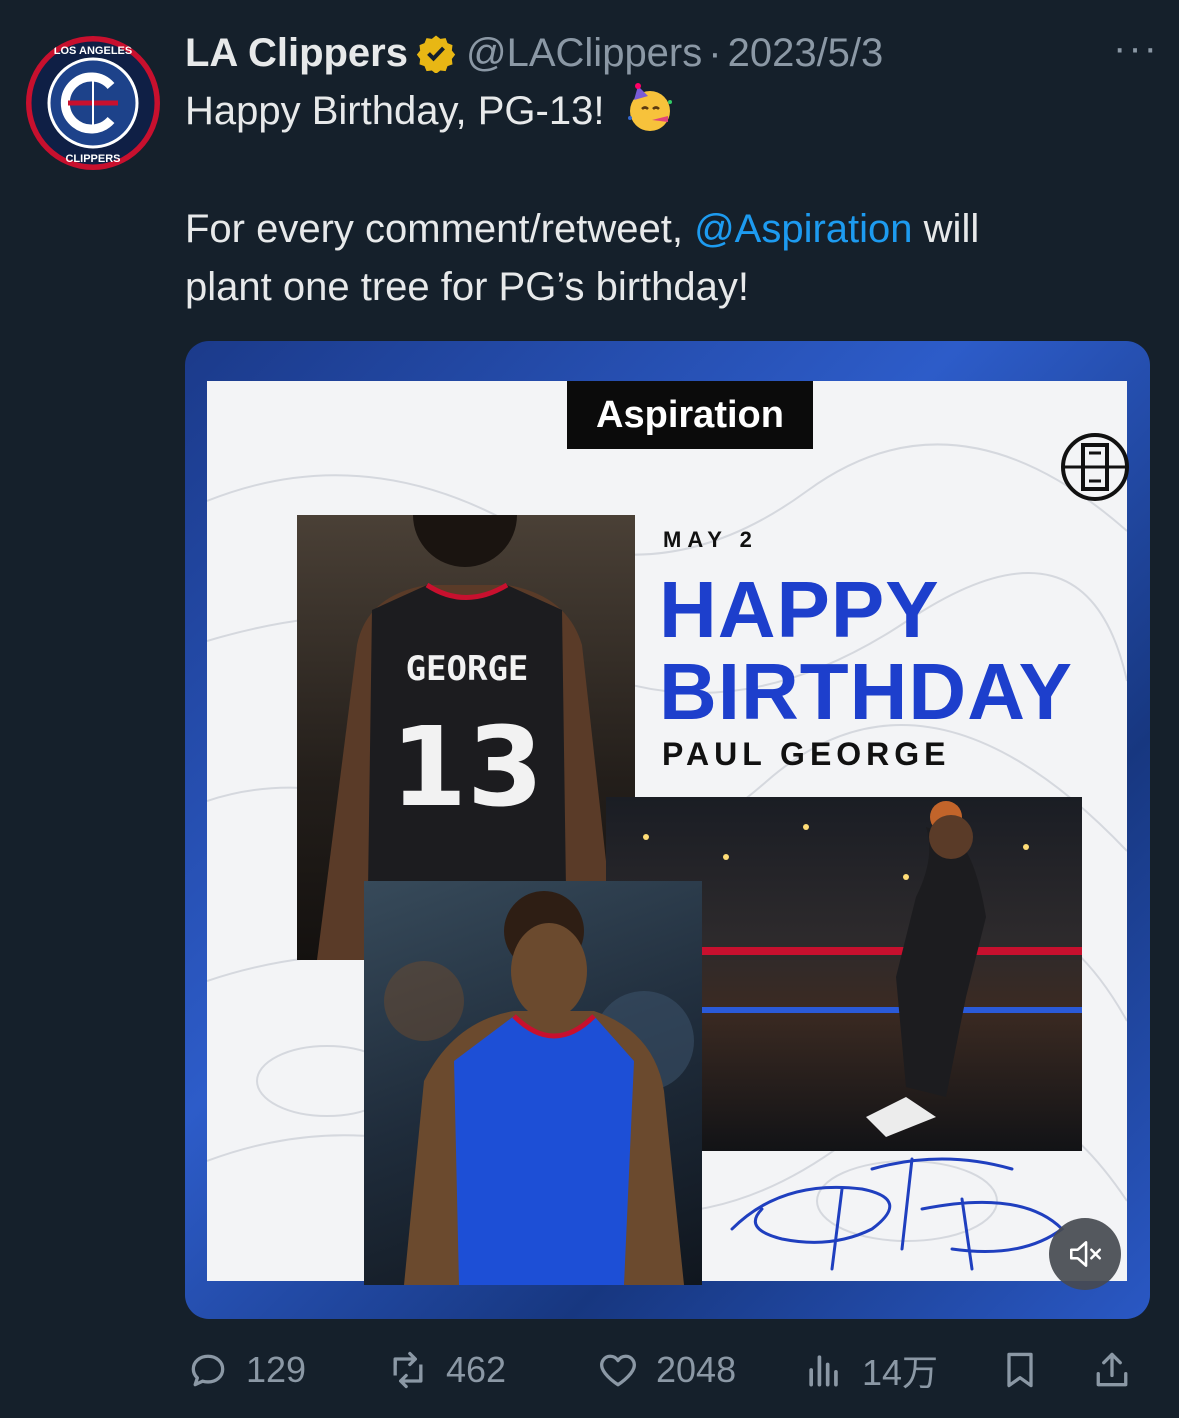  Describe the element at coordinates (897, 1214) in the screenshot. I see `signature-icon` at that location.